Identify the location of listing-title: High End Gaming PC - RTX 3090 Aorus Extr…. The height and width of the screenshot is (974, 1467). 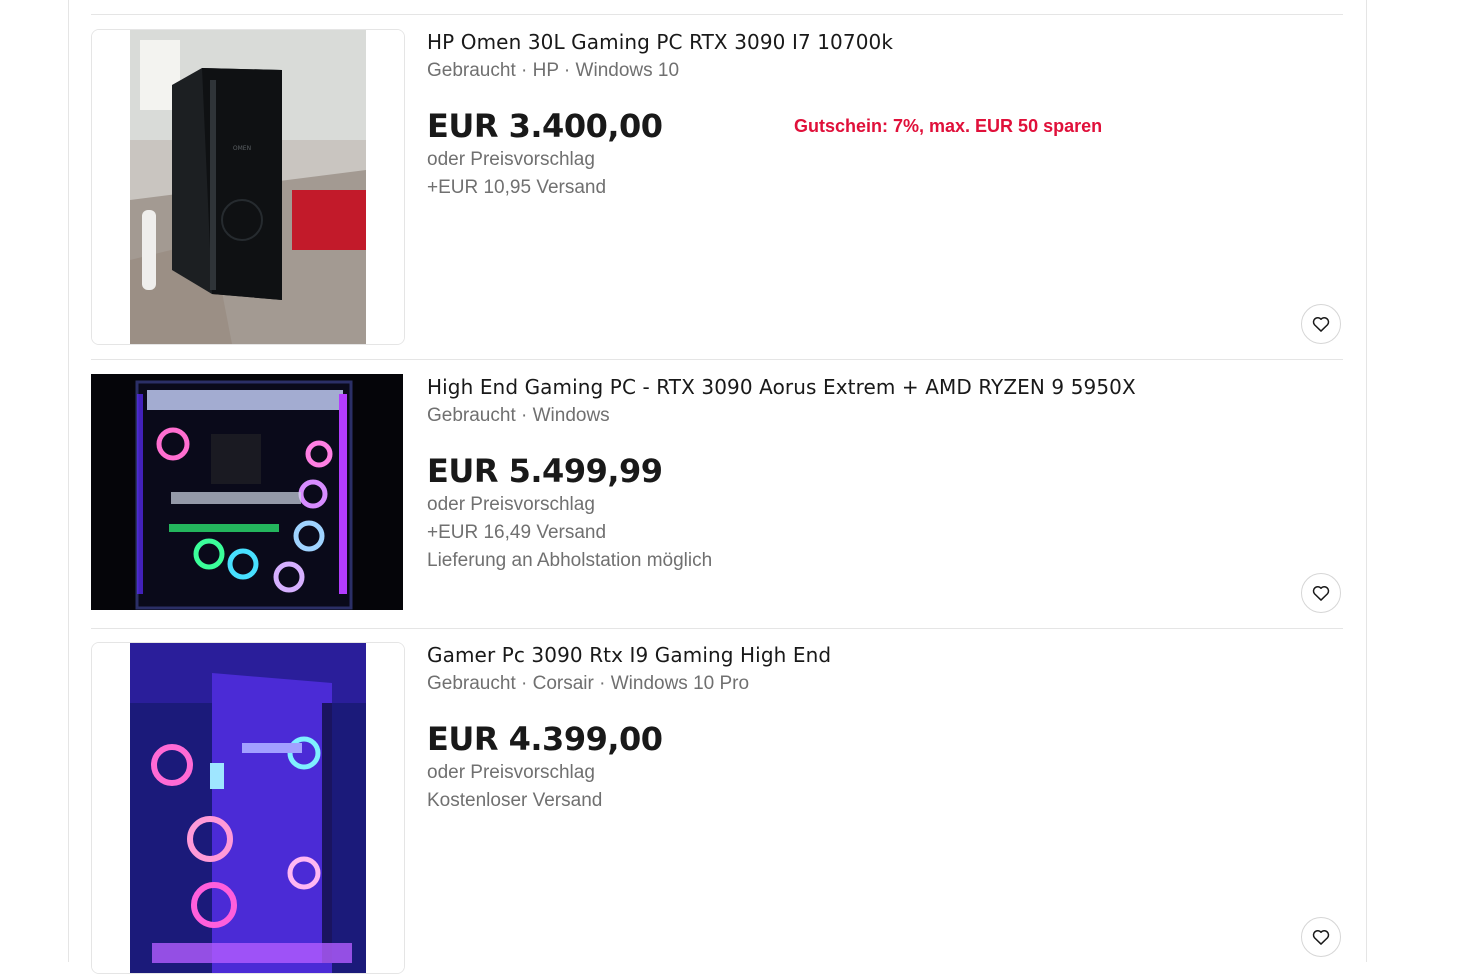
(781, 387).